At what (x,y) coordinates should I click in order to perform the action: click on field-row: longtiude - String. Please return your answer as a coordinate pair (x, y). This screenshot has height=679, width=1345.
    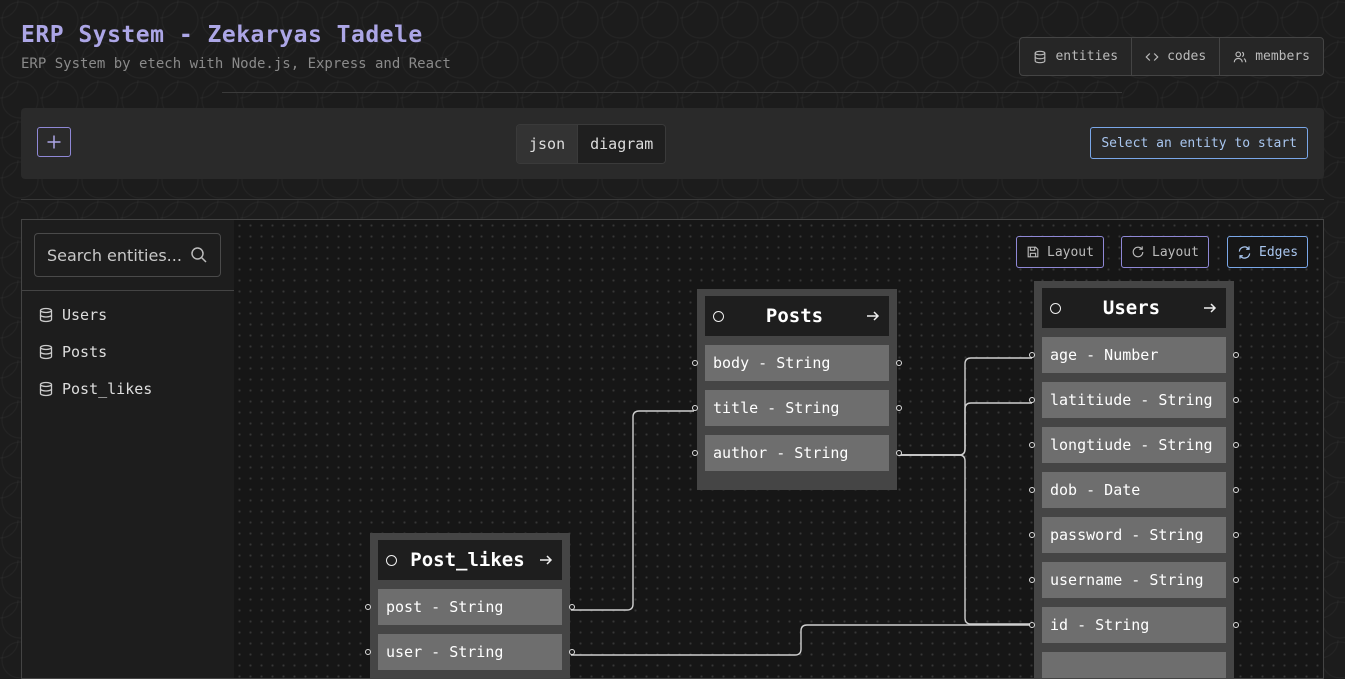
    Looking at the image, I should click on (1134, 445).